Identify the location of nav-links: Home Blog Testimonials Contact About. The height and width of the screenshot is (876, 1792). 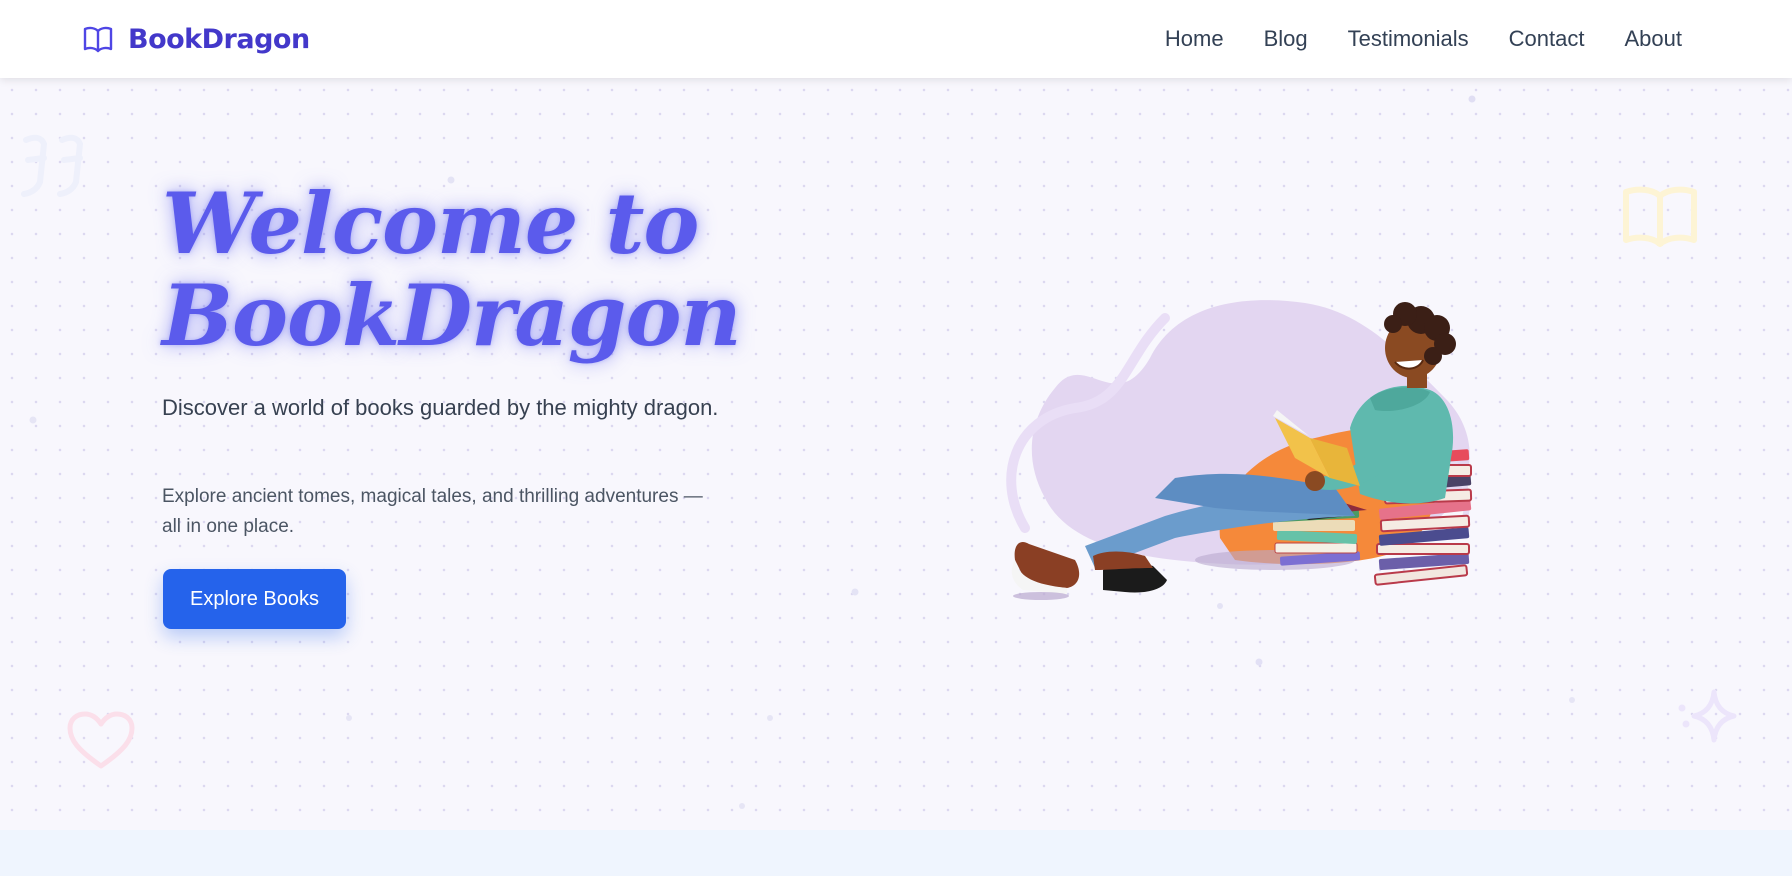
(1423, 39).